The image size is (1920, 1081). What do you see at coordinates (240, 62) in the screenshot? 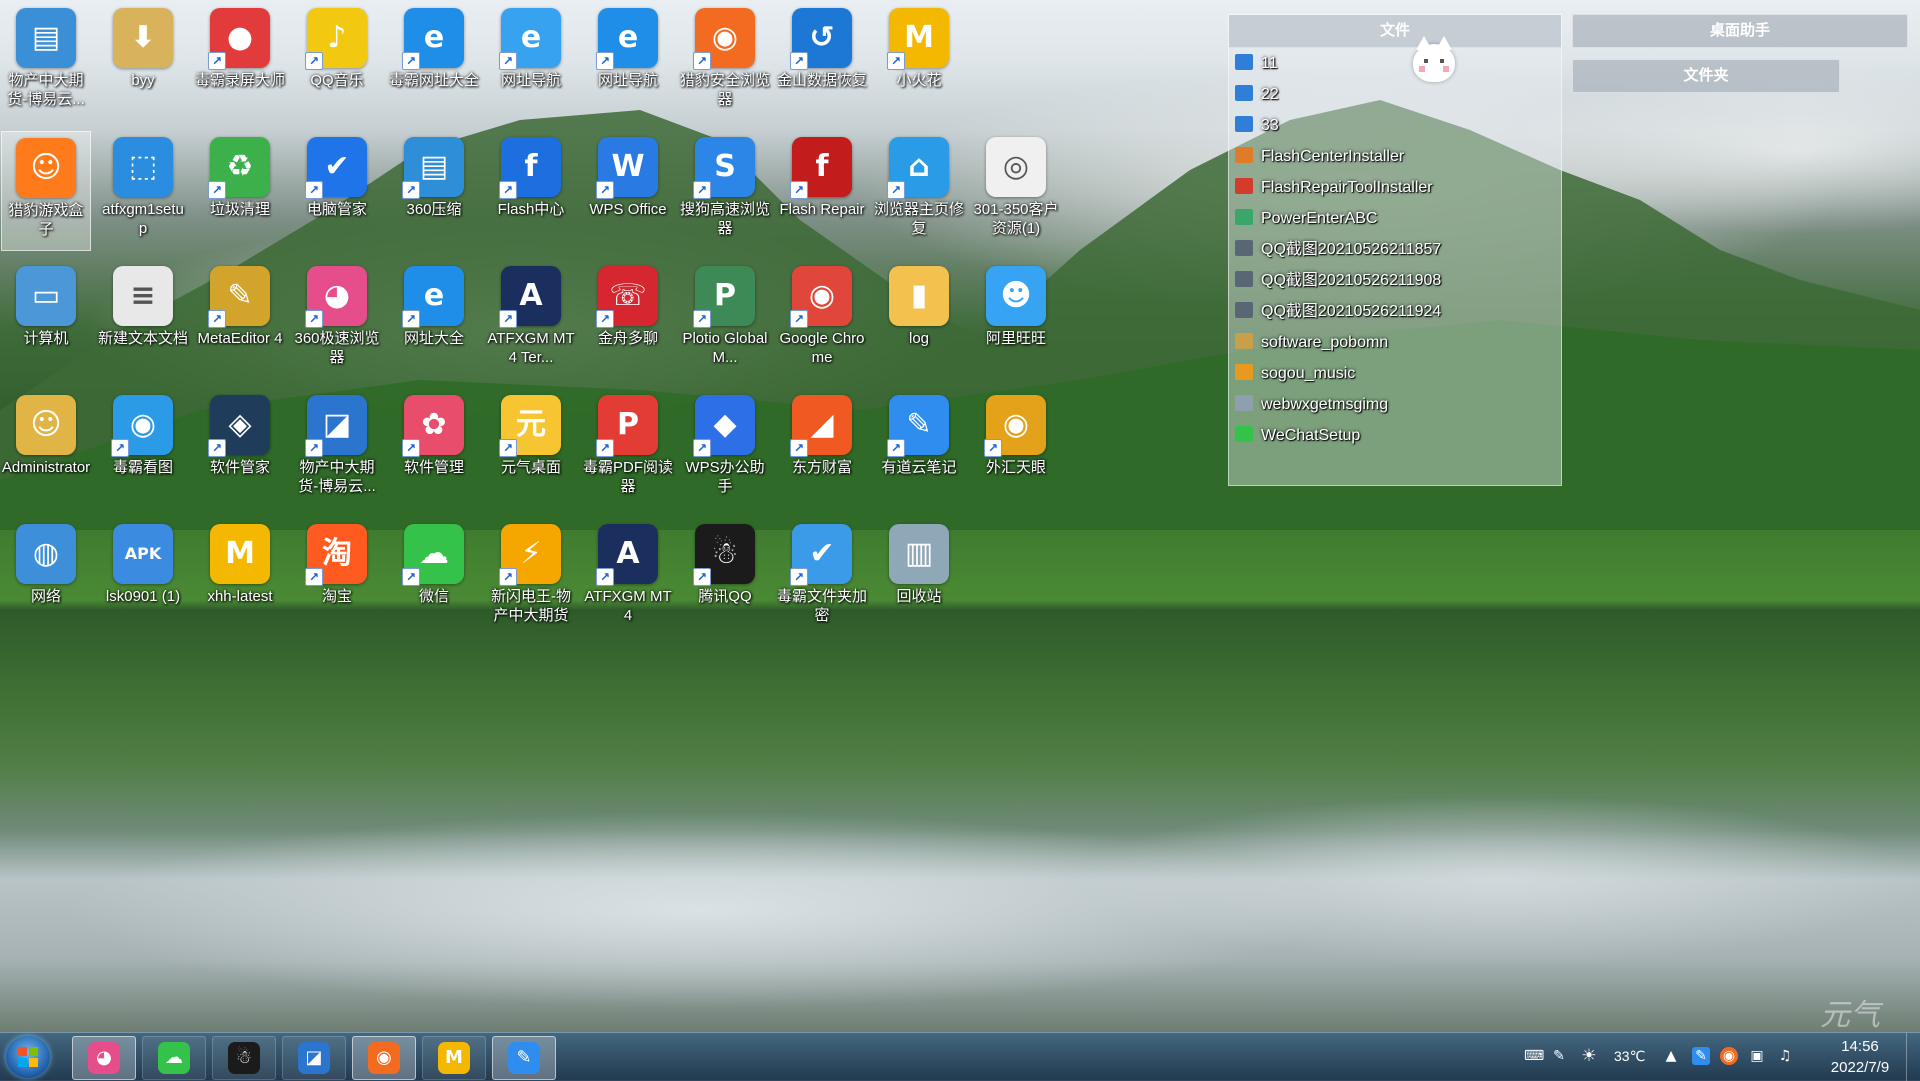
I see `desktop-icon: ● 毒霸录屏大师` at bounding box center [240, 62].